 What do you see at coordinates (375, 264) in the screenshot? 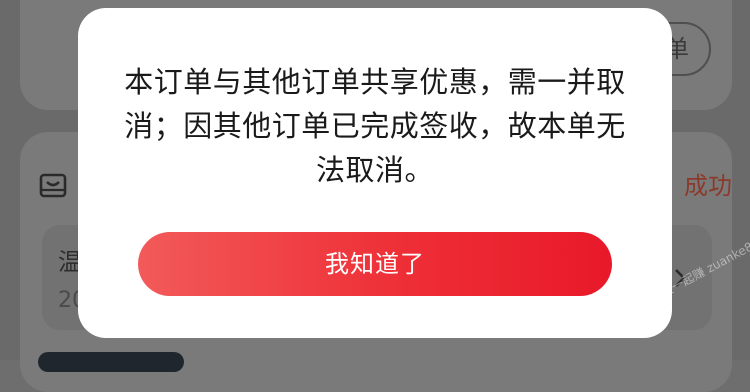
I see `confirm-button: 我知道了` at bounding box center [375, 264].